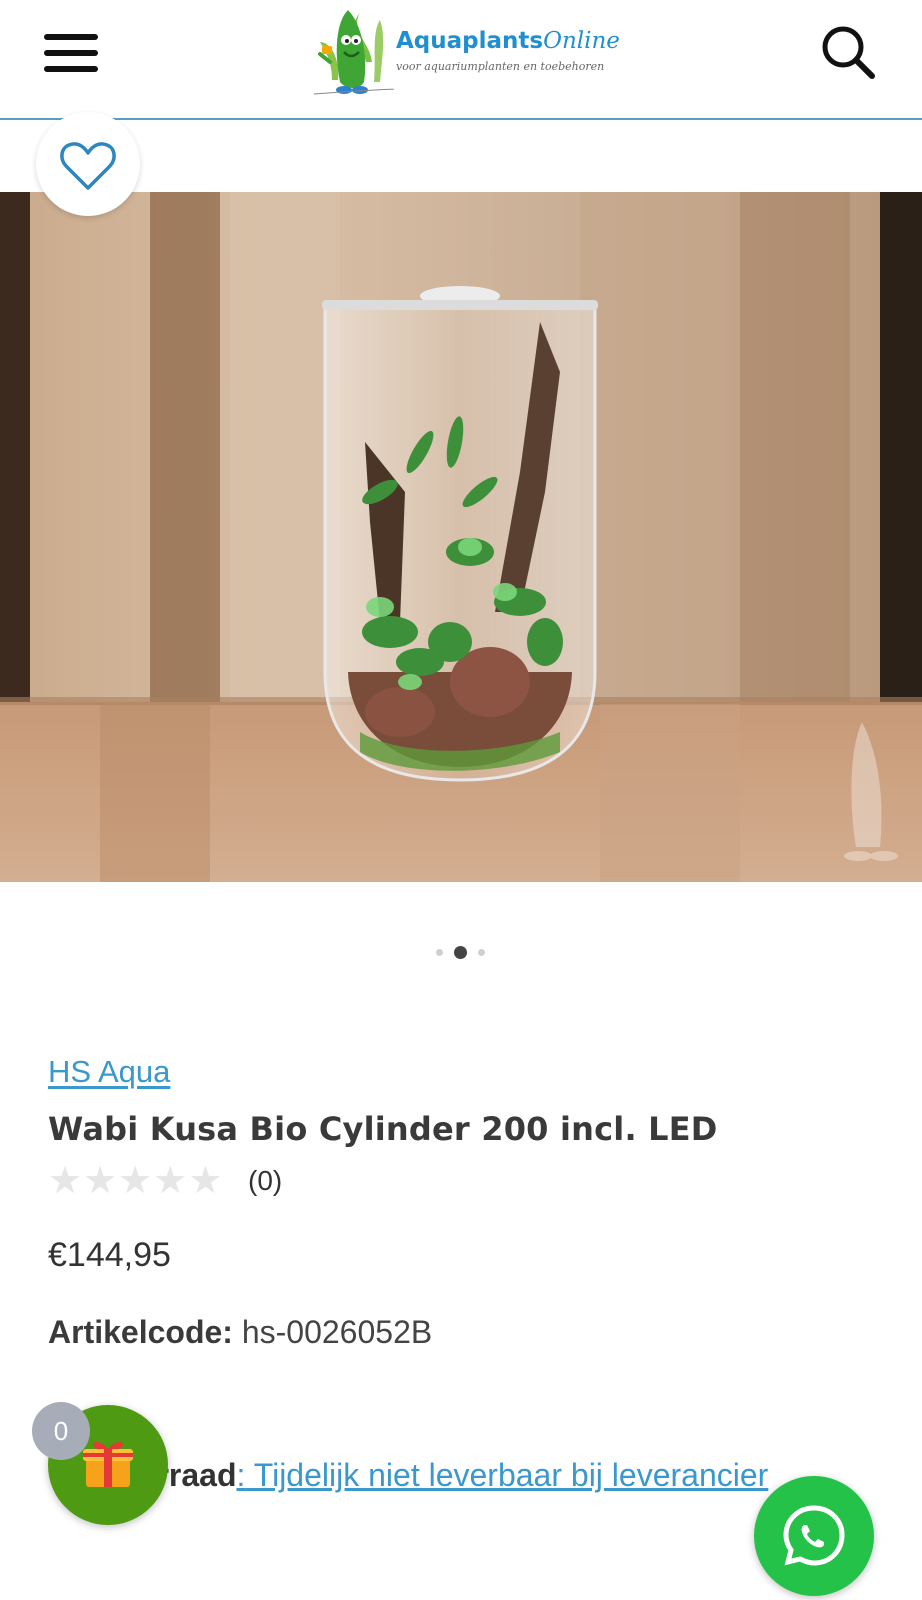 The width and height of the screenshot is (922, 1600). What do you see at coordinates (581, 41) in the screenshot?
I see `logo-suffix-text: Online` at bounding box center [581, 41].